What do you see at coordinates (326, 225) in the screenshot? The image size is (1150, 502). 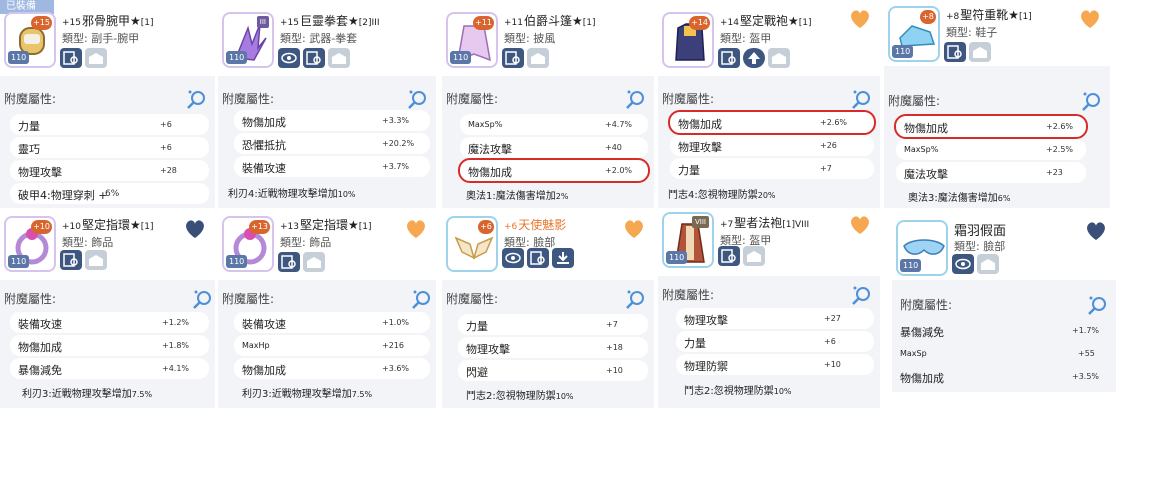 I see `item-name: +13堅定指環★[1]` at bounding box center [326, 225].